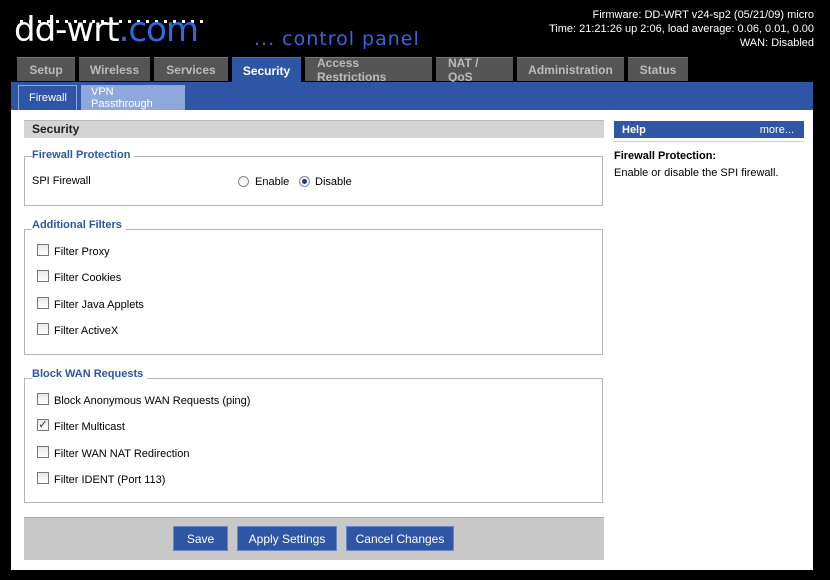 The image size is (830, 580). Describe the element at coordinates (79, 225) in the screenshot. I see `additional-filters-title: Additional Filters` at that location.